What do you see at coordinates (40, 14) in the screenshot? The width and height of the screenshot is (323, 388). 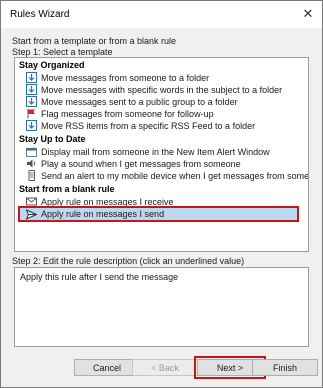 I see `dialog-title: Rules Wizard` at bounding box center [40, 14].